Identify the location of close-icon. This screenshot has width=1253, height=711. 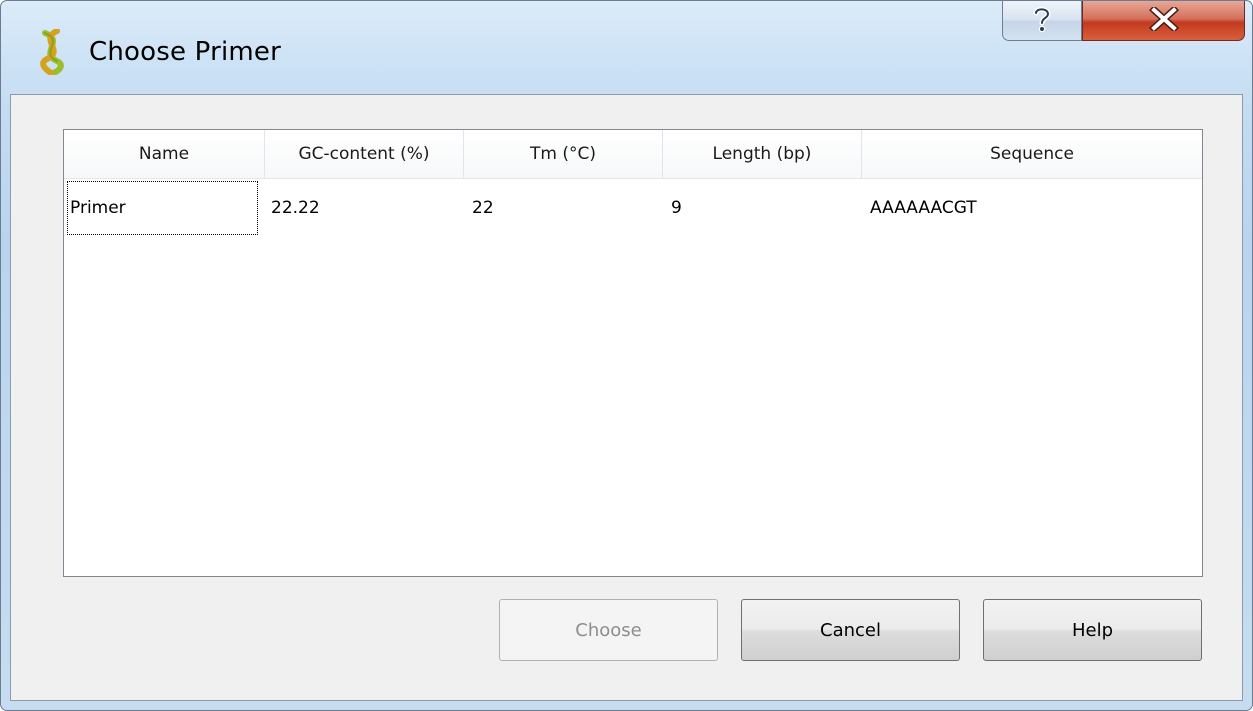
(1163, 19).